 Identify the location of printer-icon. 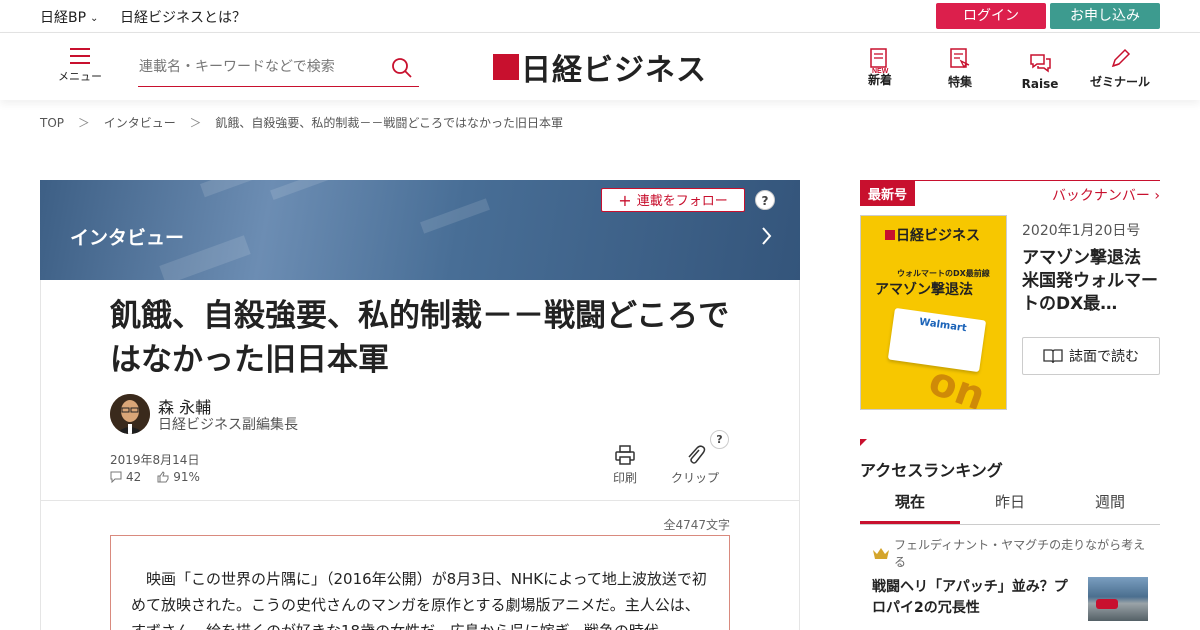
(625, 455).